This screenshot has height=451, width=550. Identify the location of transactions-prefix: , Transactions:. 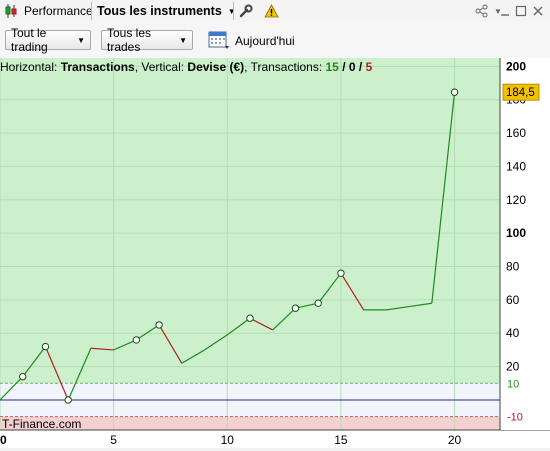
(285, 67).